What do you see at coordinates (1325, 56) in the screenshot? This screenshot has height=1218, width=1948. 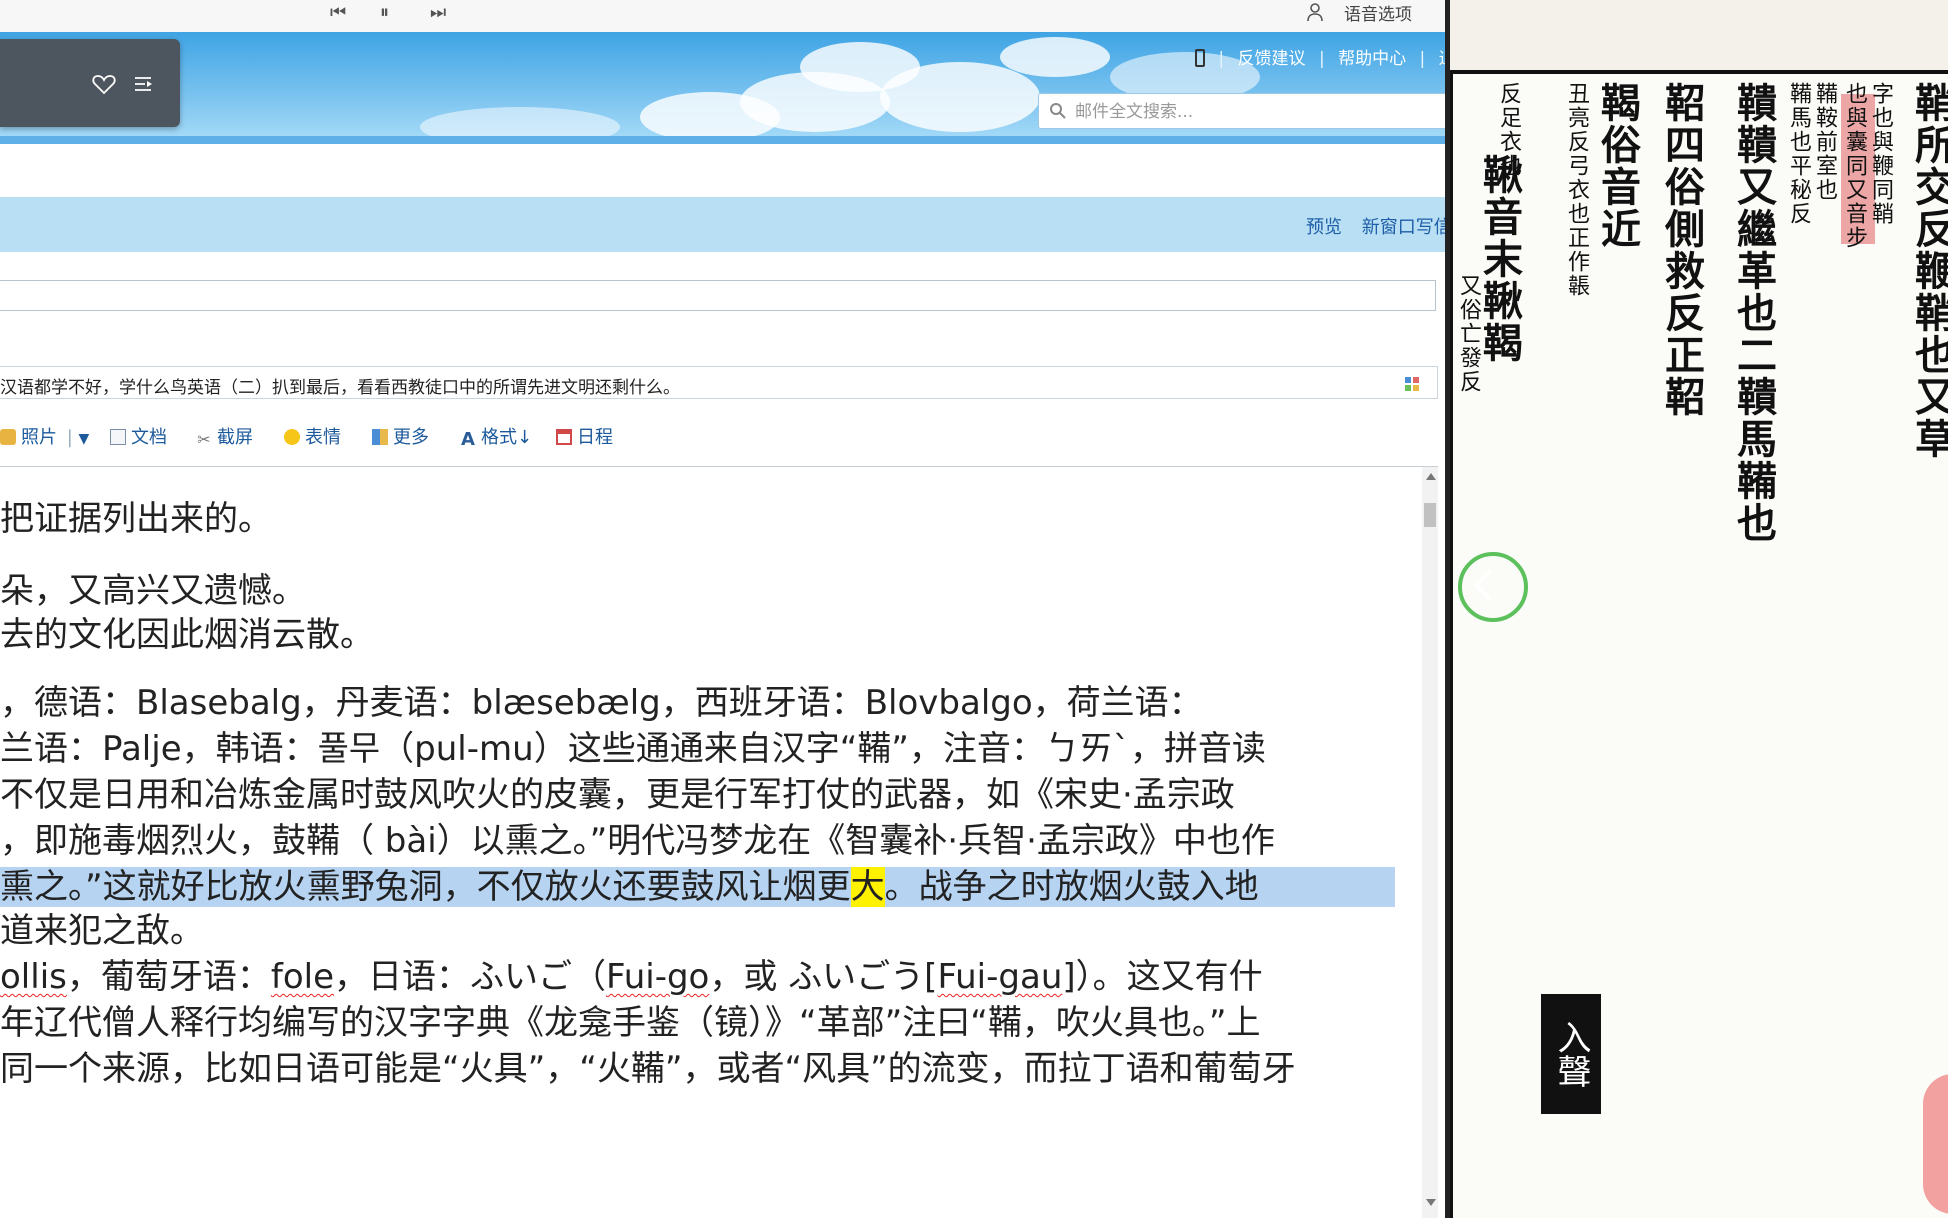 I see `header-links: | 反馈建议 | 帮助中心 | 退` at bounding box center [1325, 56].